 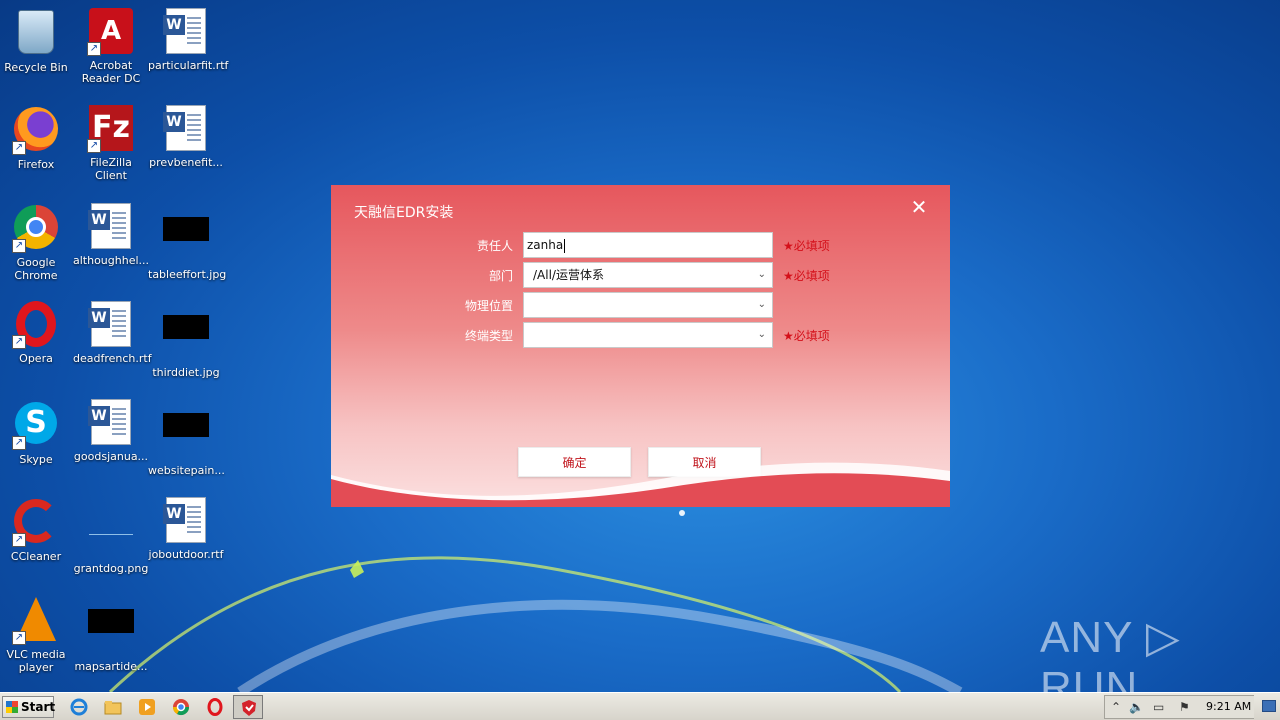 What do you see at coordinates (1228, 706) in the screenshot?
I see `taskbar-clock: 9:21 AM` at bounding box center [1228, 706].